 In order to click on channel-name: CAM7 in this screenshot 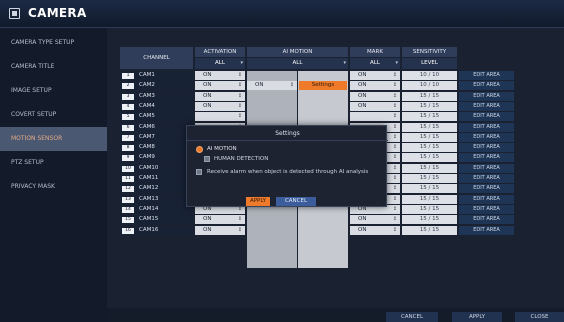, I will do `click(147, 137)`.